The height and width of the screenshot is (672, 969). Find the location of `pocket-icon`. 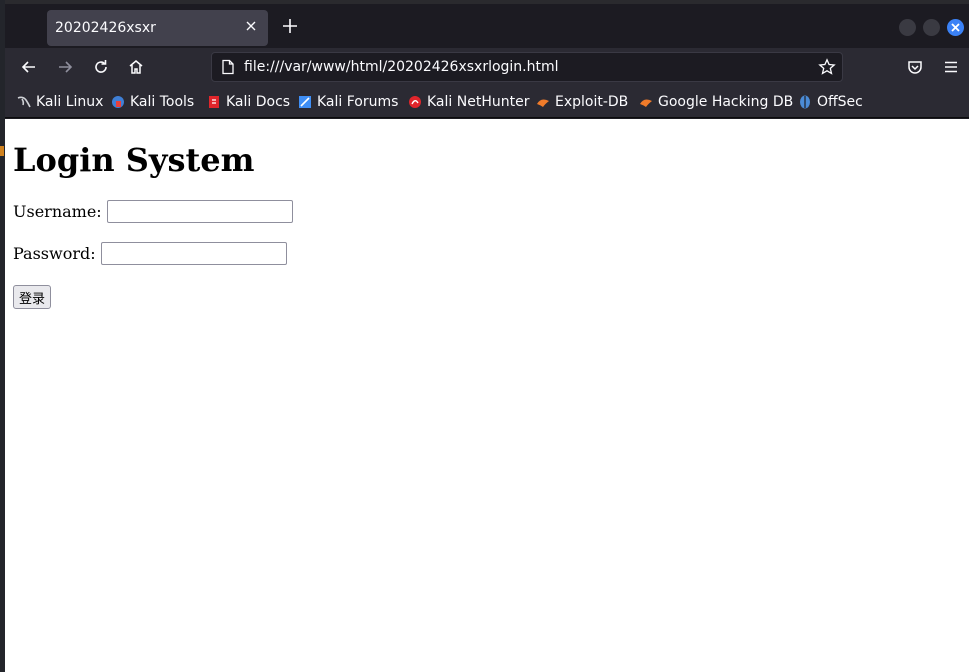

pocket-icon is located at coordinates (915, 67).